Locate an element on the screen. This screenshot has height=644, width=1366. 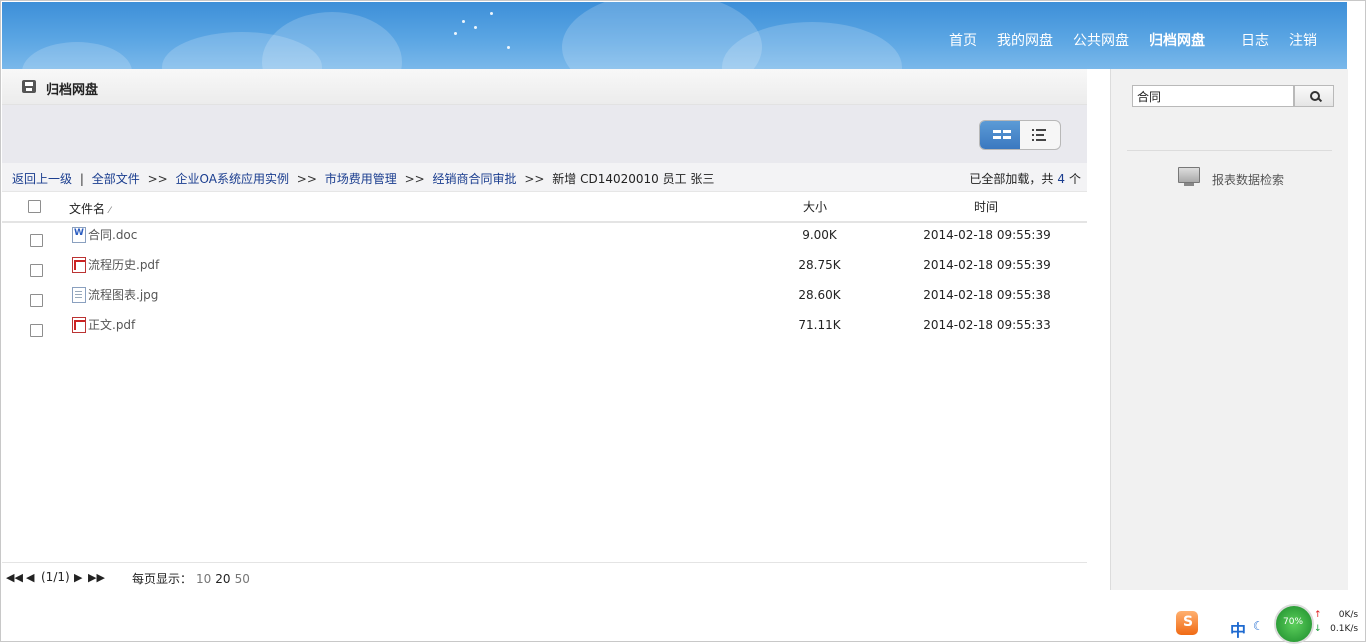
main-nav: 首页 我的网盘 公共网盘 归档网盘 日志 注销 is located at coordinates (1123, 40).